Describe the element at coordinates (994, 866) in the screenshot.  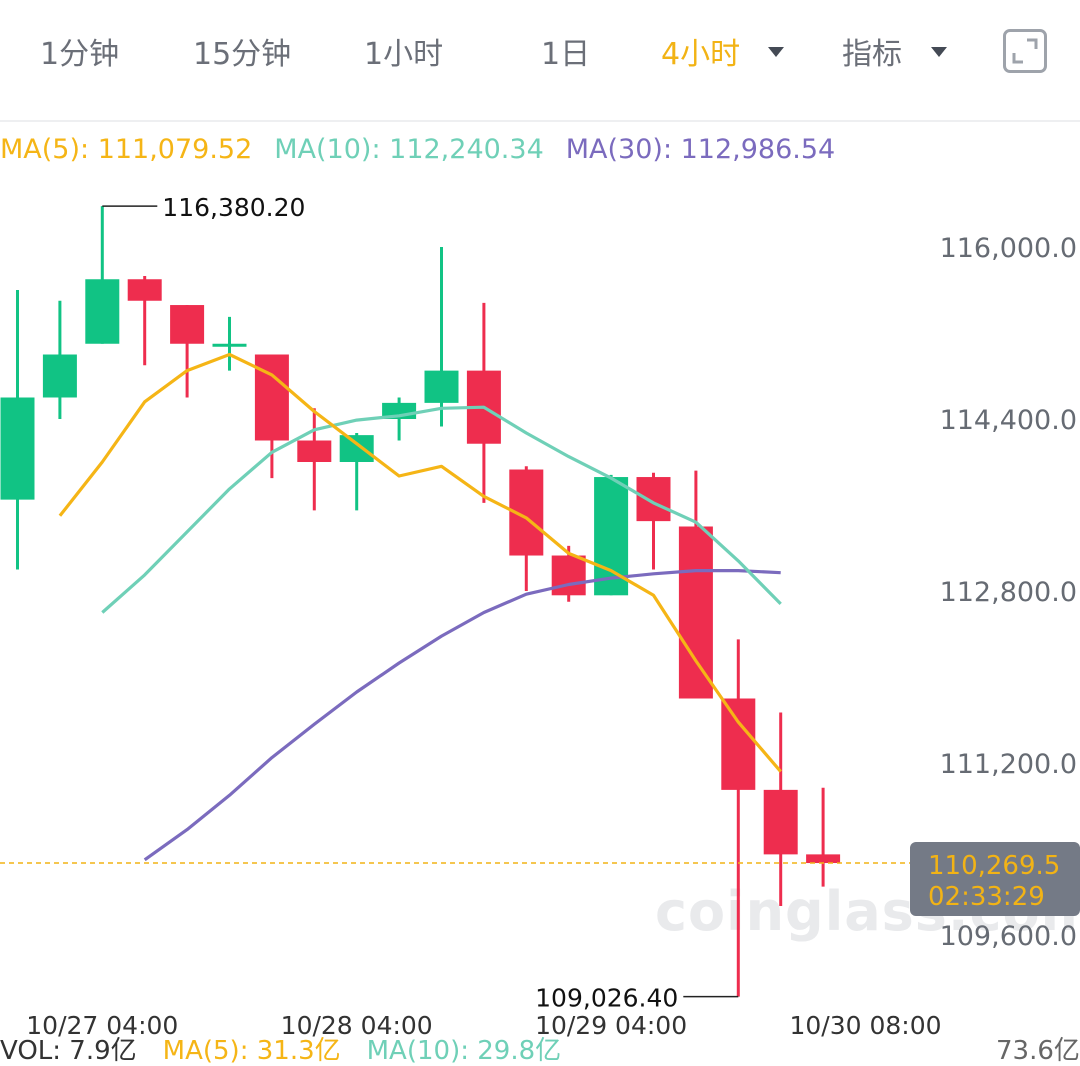
I see `current-price: 110,269.5` at that location.